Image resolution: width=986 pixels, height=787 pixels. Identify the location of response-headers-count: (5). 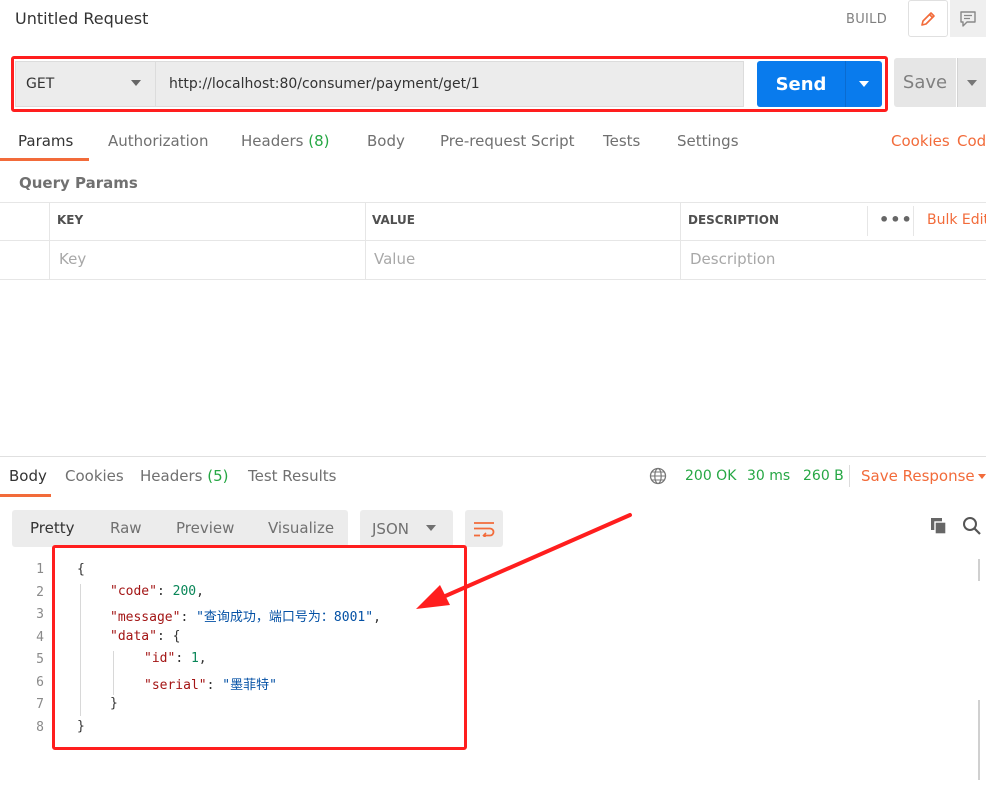
(218, 476).